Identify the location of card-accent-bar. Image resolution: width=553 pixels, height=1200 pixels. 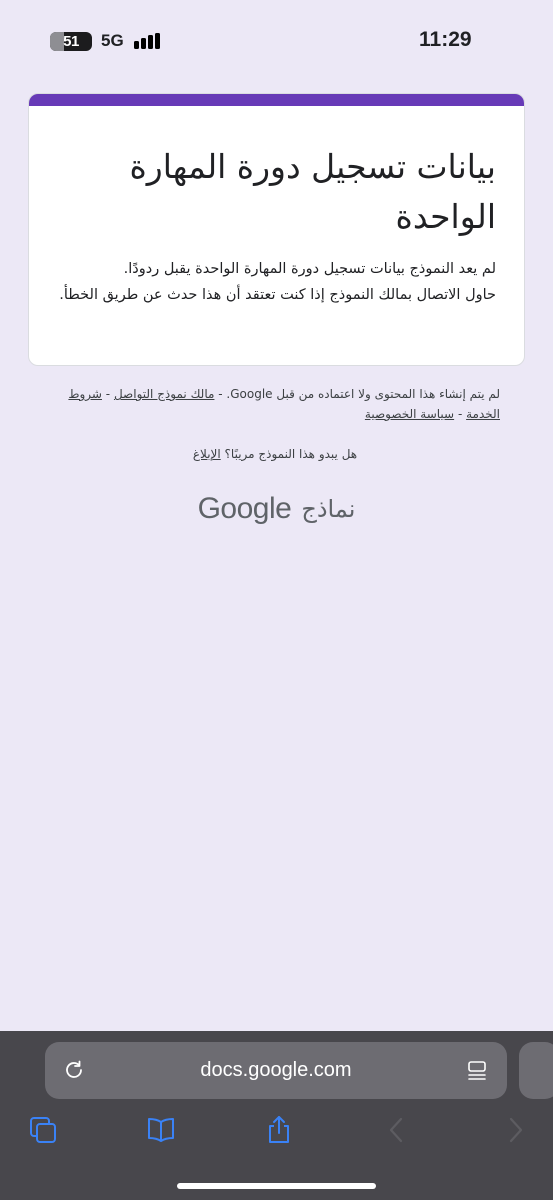
(276, 100).